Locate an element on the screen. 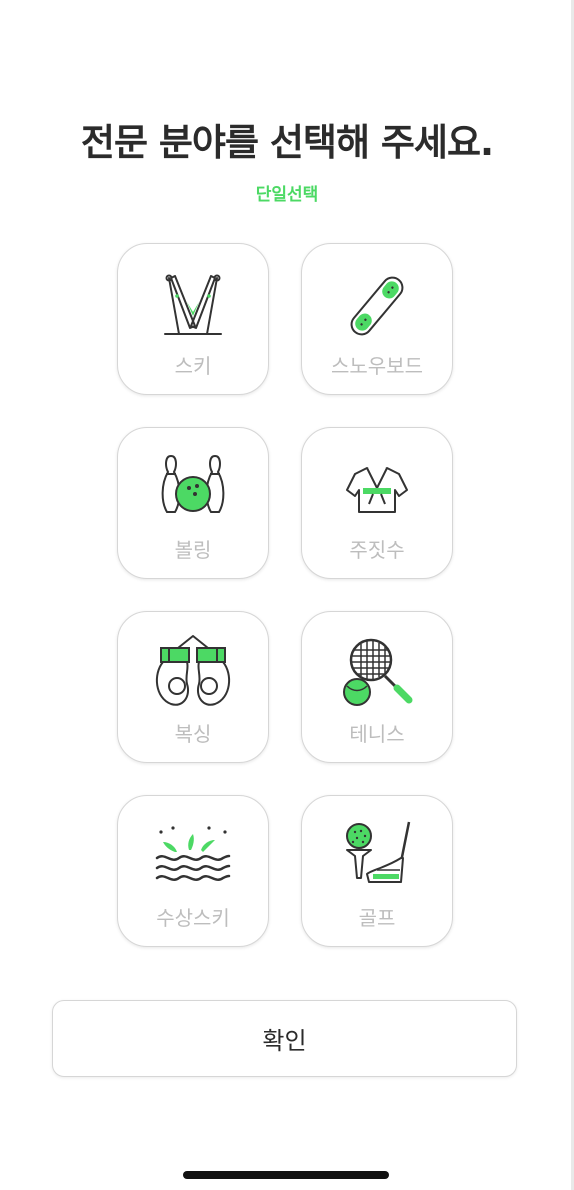 The height and width of the screenshot is (1190, 574). sport-card-ski: 스키 is located at coordinates (193, 319).